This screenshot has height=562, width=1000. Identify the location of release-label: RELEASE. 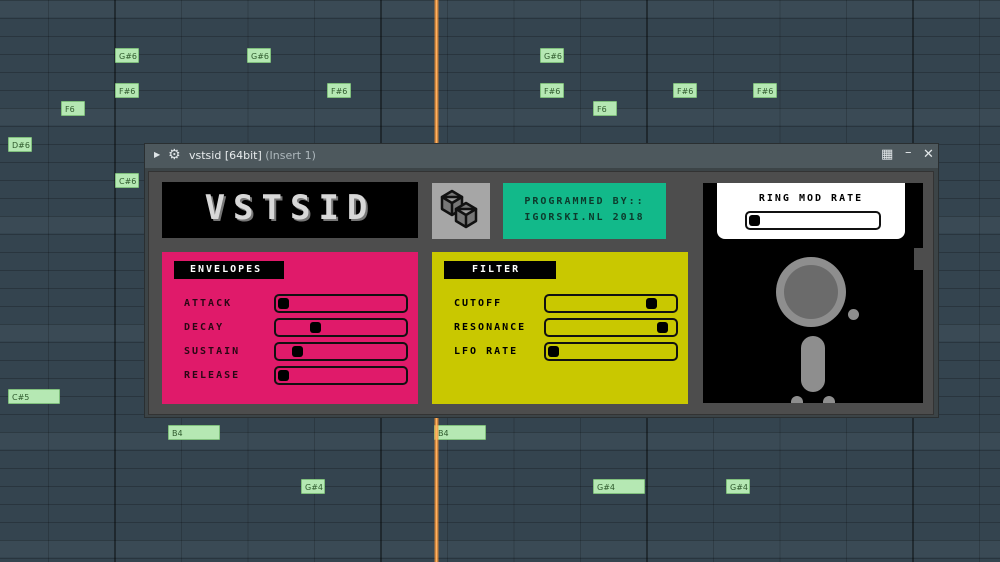
(212, 375).